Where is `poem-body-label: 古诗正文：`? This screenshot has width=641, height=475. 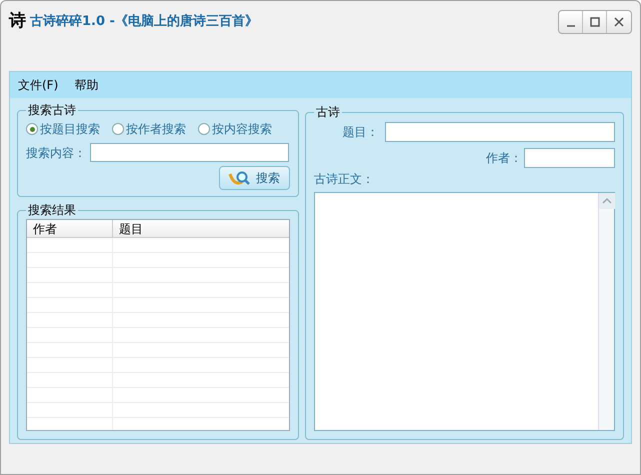 poem-body-label: 古诗正文： is located at coordinates (344, 179).